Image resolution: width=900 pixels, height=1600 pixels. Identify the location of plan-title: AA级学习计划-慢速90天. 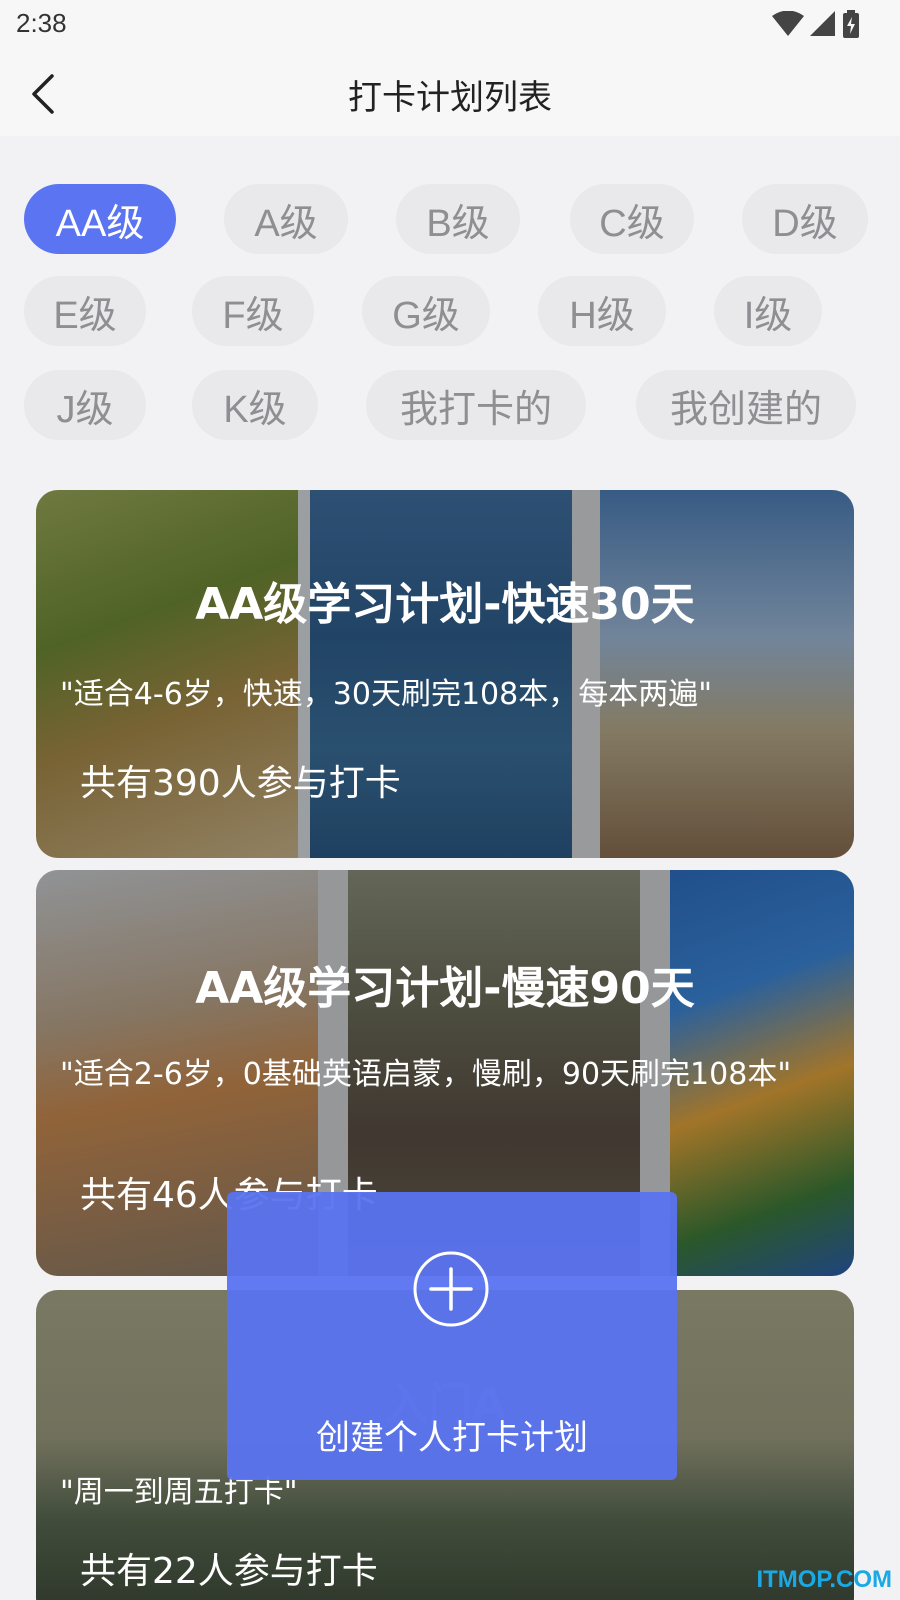
(445, 988).